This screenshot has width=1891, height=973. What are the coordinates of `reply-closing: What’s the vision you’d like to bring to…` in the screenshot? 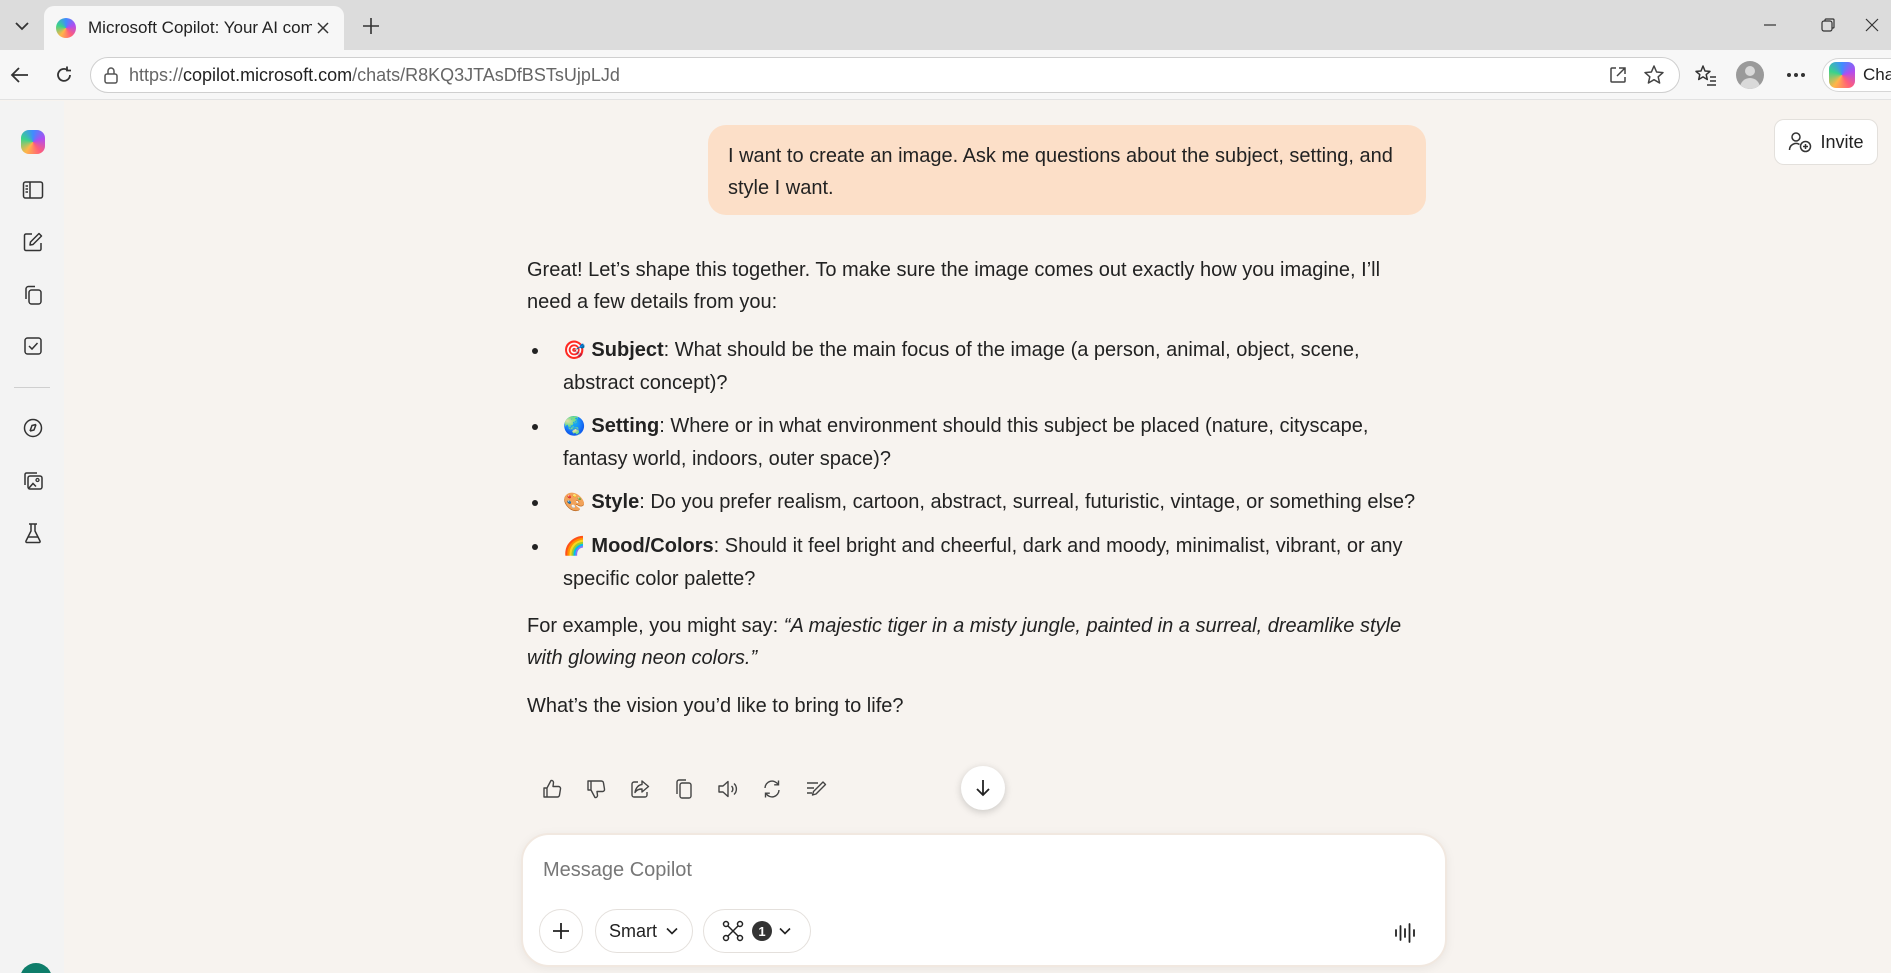 It's located at (715, 706).